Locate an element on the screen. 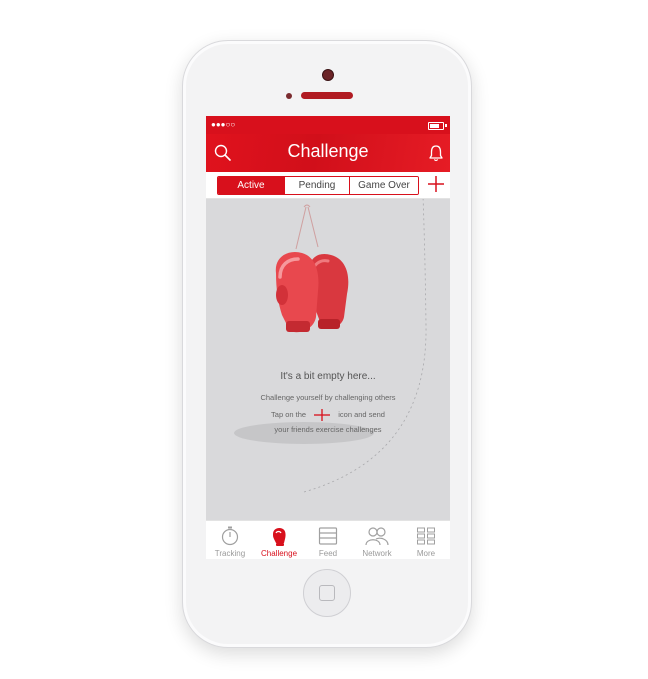 This screenshot has height=679, width=648. signal-indicator: ●●●○○ is located at coordinates (223, 124).